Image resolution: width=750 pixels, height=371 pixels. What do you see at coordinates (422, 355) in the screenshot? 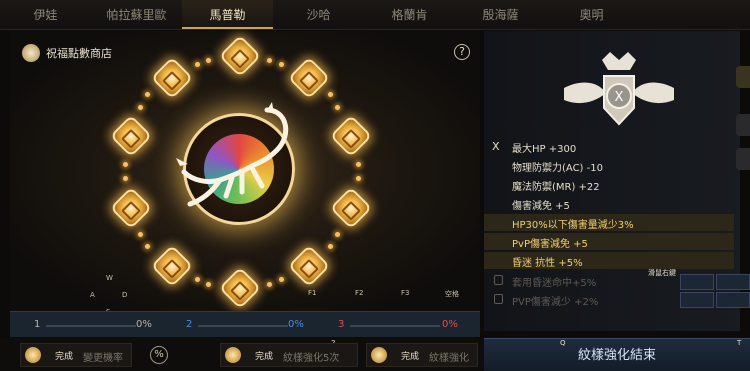
I see `enhance-slot: 完成 紋樣強化` at bounding box center [422, 355].